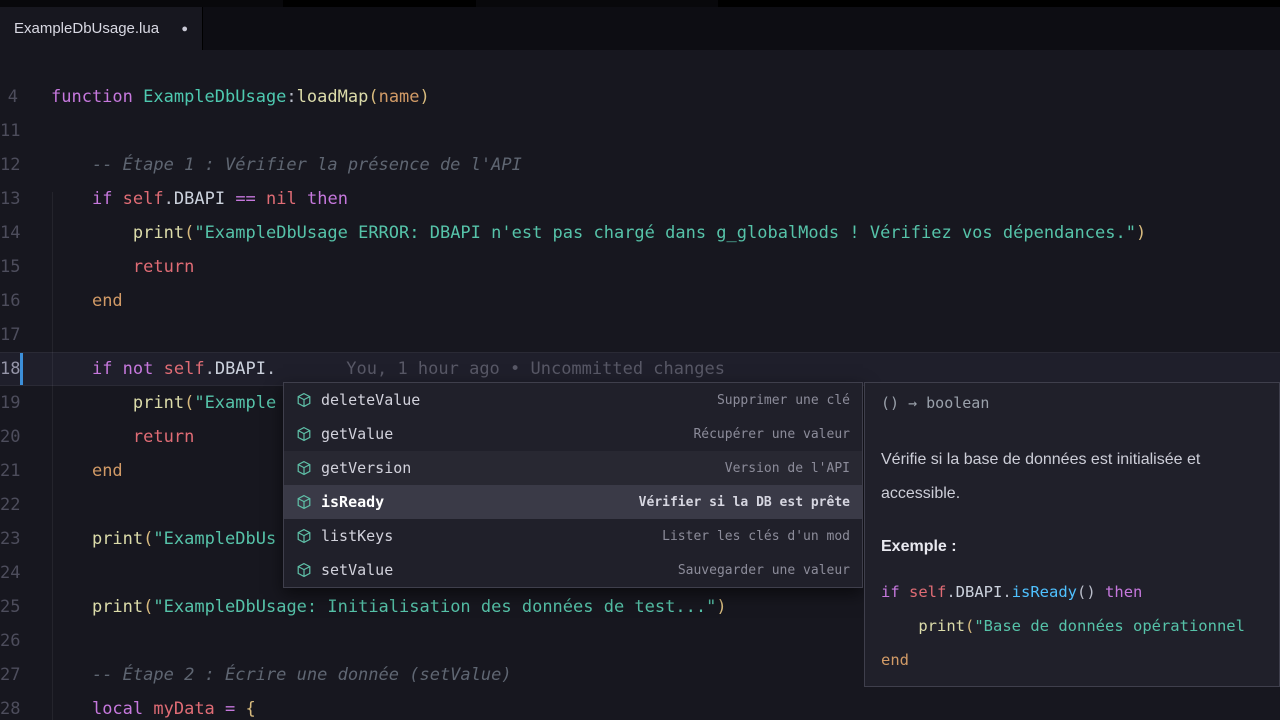  What do you see at coordinates (640, 301) in the screenshot?
I see `code-line: 16 end` at bounding box center [640, 301].